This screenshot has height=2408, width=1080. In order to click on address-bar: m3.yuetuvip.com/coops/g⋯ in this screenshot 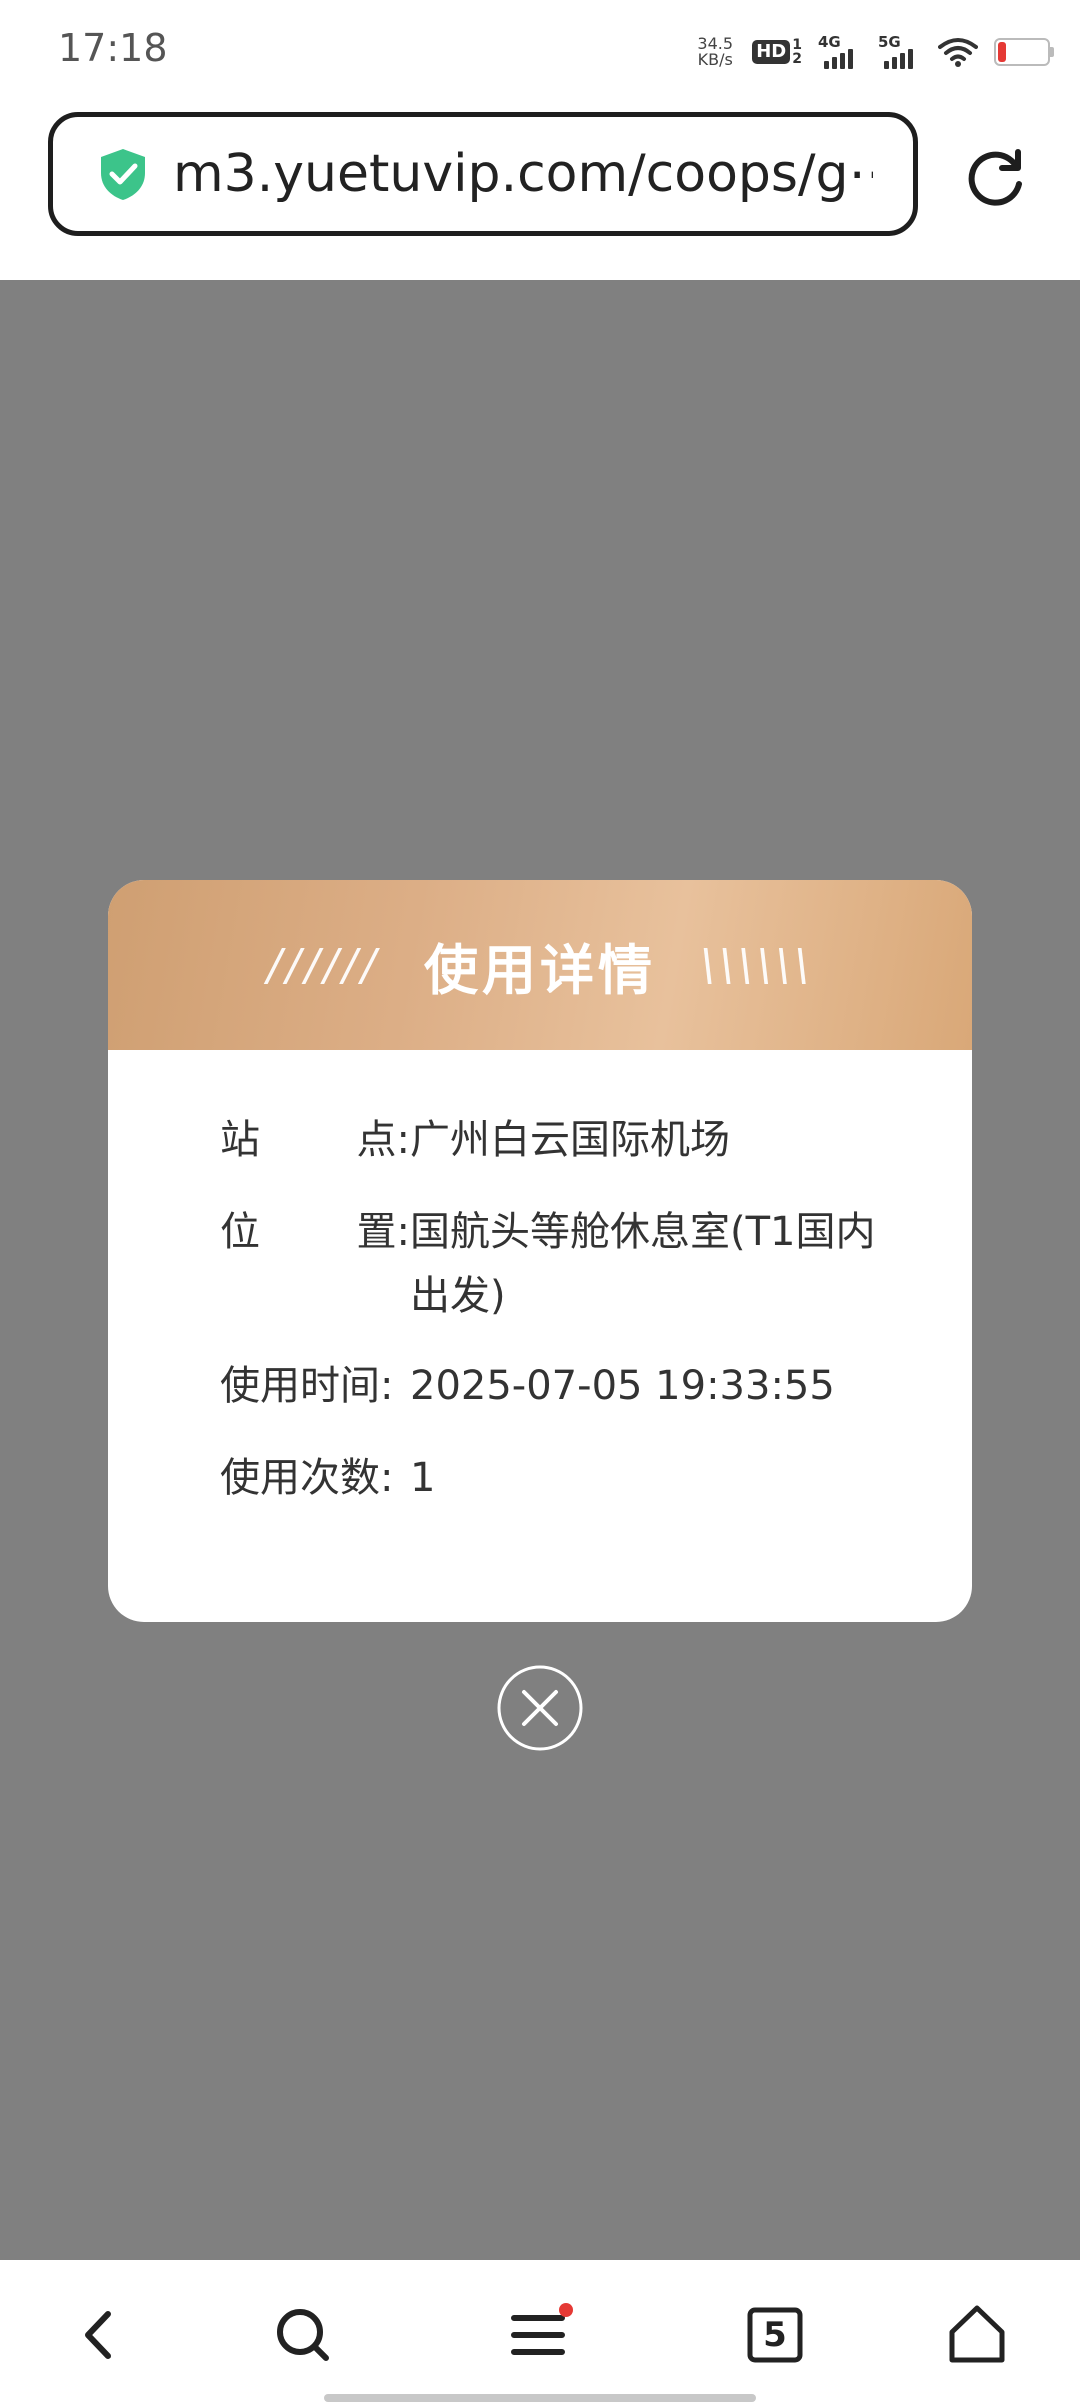, I will do `click(483, 174)`.